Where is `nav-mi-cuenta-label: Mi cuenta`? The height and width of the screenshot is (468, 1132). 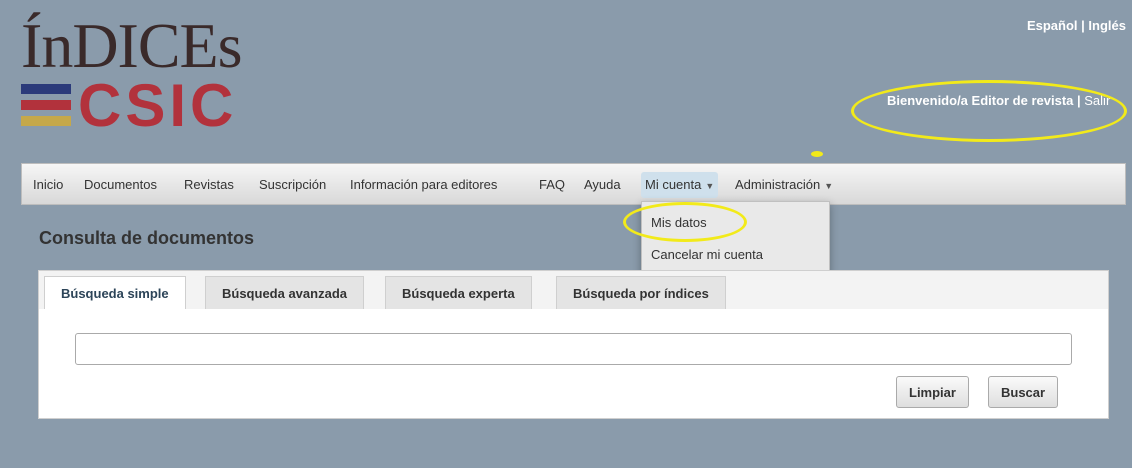 nav-mi-cuenta-label: Mi cuenta is located at coordinates (673, 184).